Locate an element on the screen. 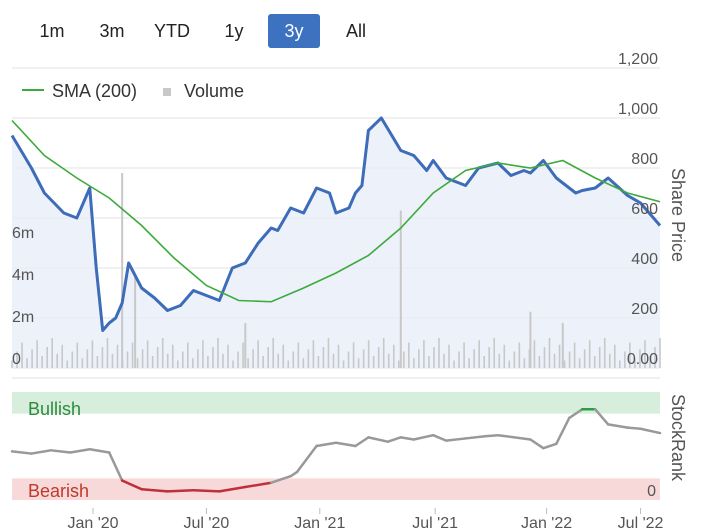  bullish-band is located at coordinates (336, 403).